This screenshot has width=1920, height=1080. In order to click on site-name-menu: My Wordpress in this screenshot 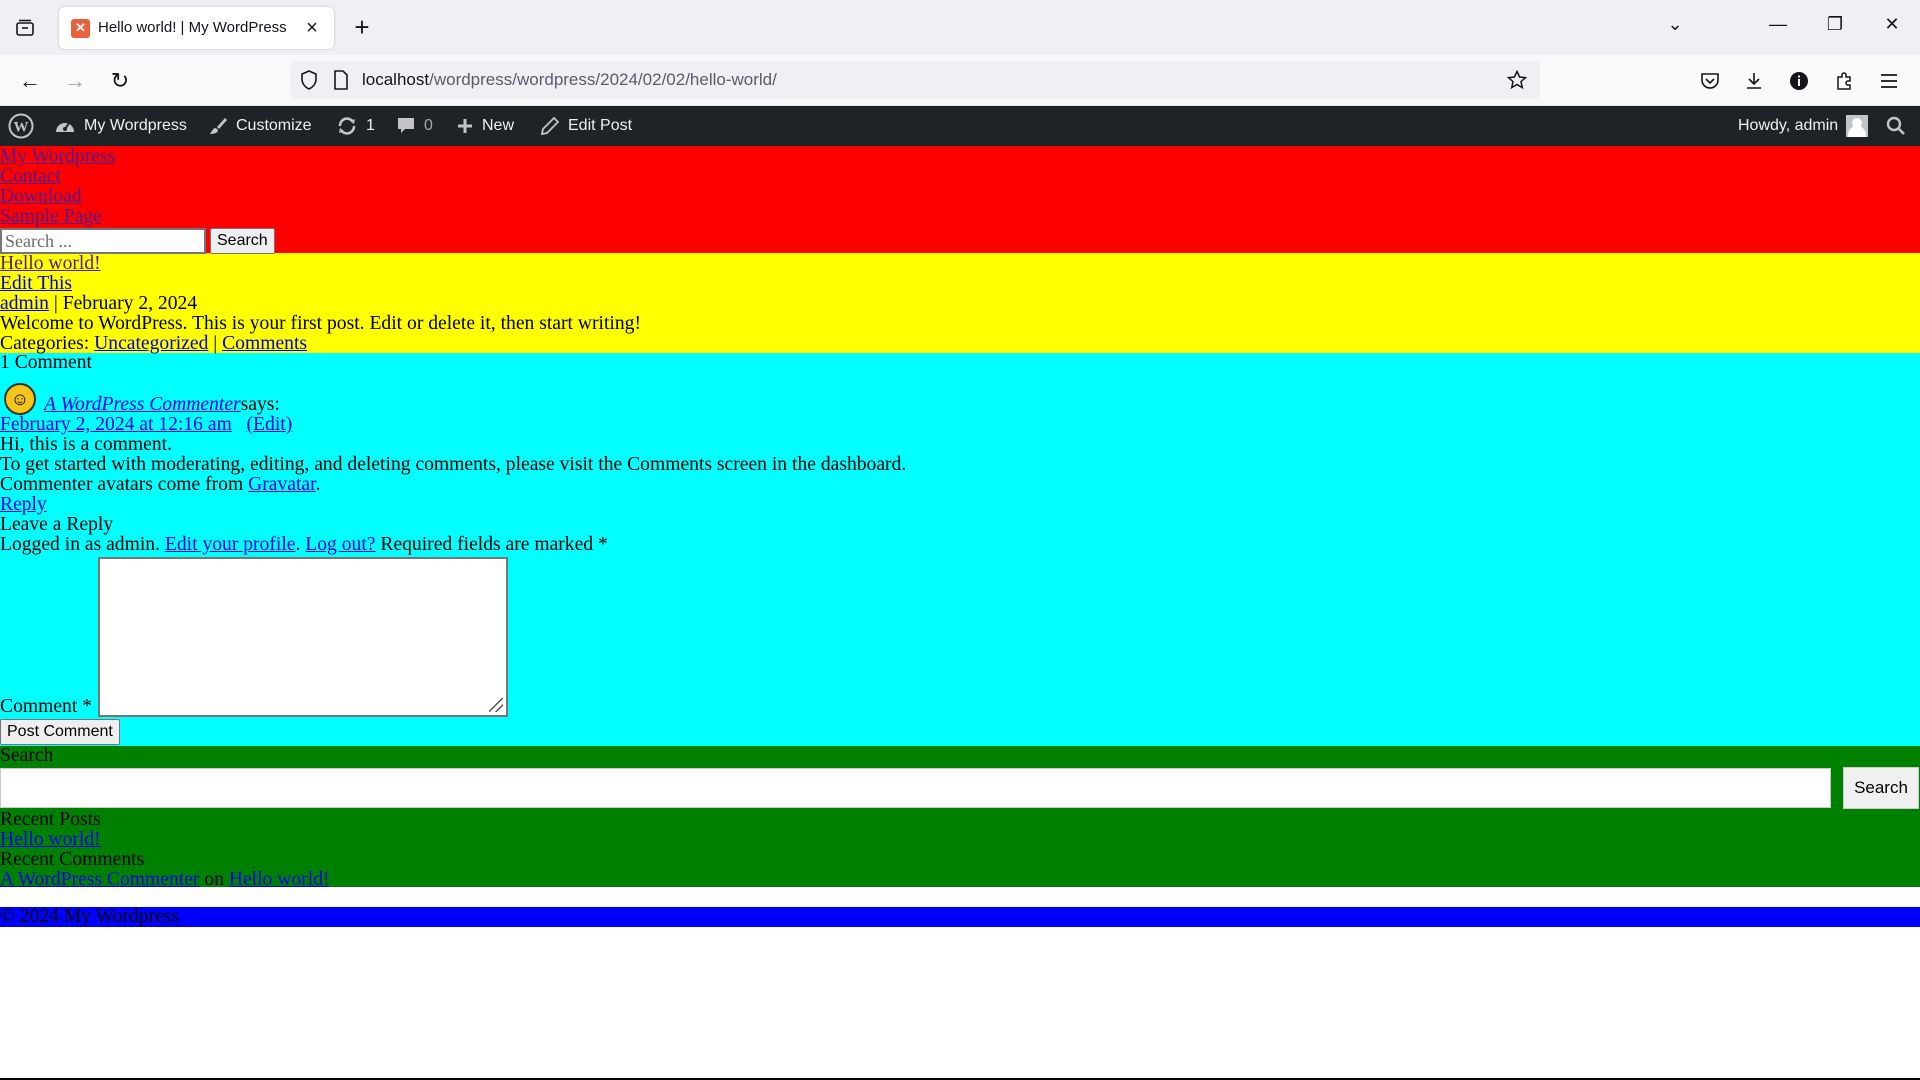, I will do `click(120, 126)`.